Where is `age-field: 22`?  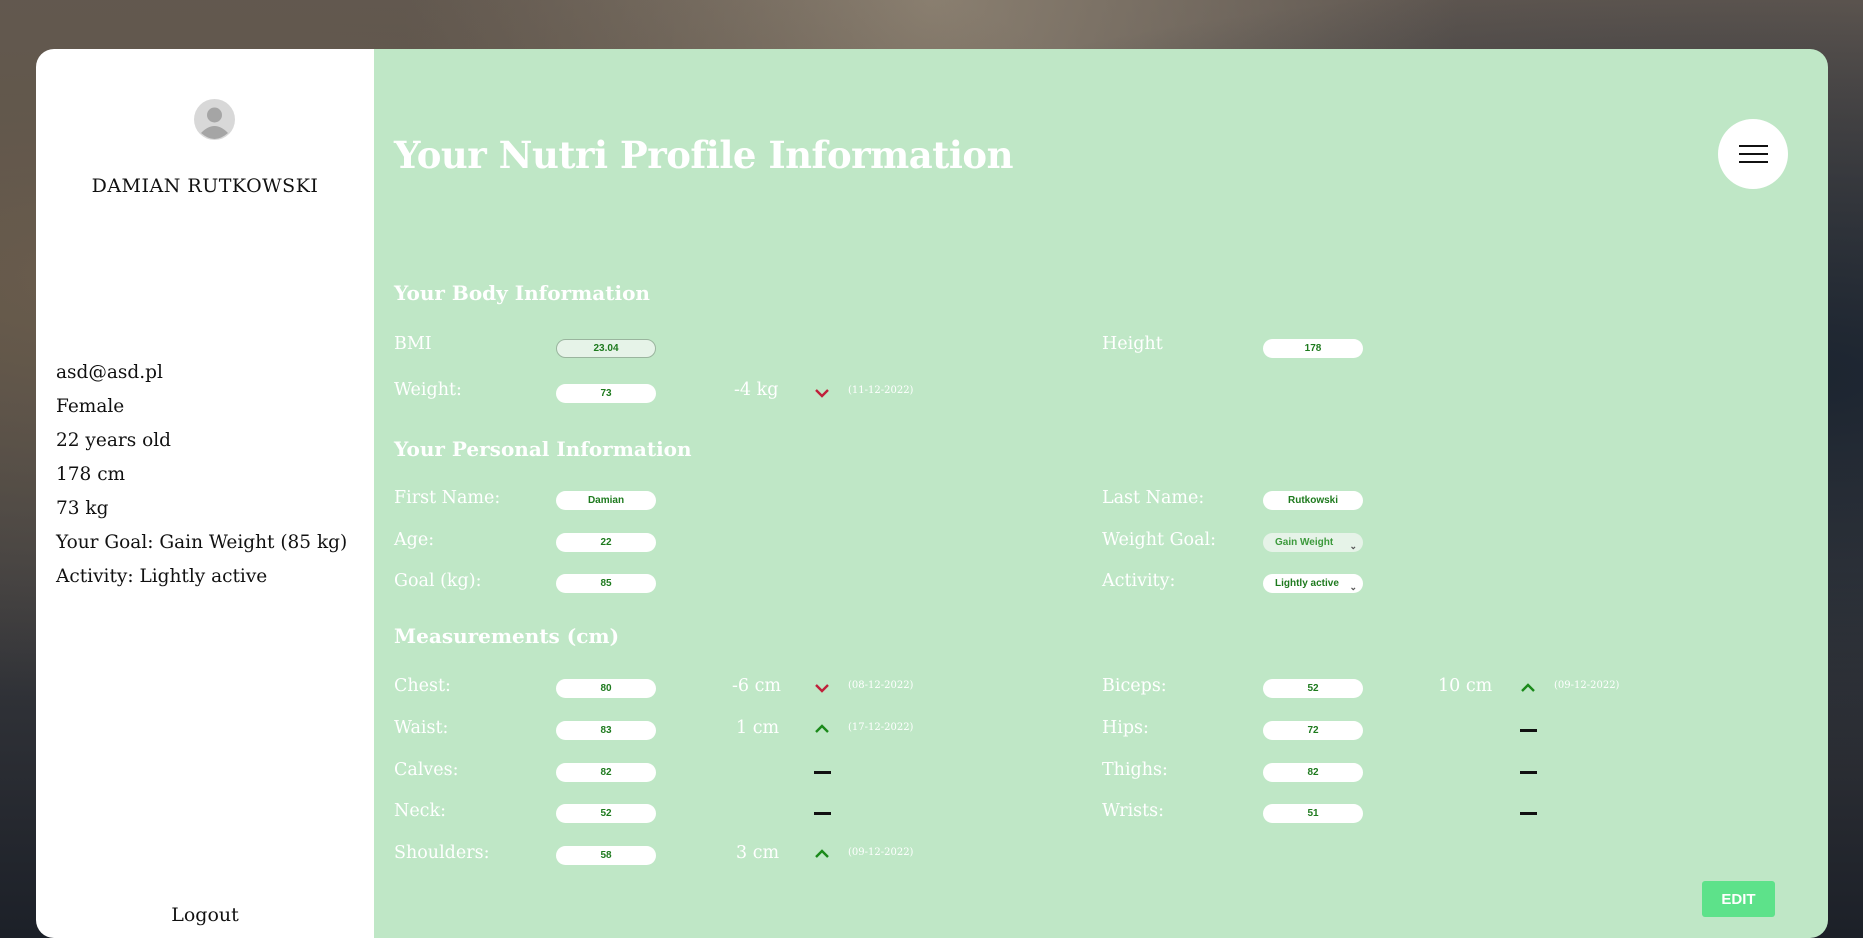 age-field: 22 is located at coordinates (606, 542).